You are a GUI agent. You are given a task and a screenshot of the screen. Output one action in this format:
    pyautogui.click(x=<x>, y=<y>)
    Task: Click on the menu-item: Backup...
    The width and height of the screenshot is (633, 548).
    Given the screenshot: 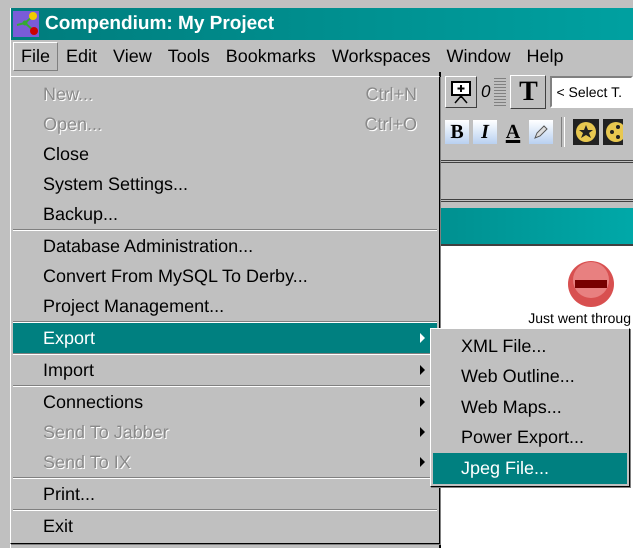 What is the action you would take?
    pyautogui.click(x=225, y=214)
    